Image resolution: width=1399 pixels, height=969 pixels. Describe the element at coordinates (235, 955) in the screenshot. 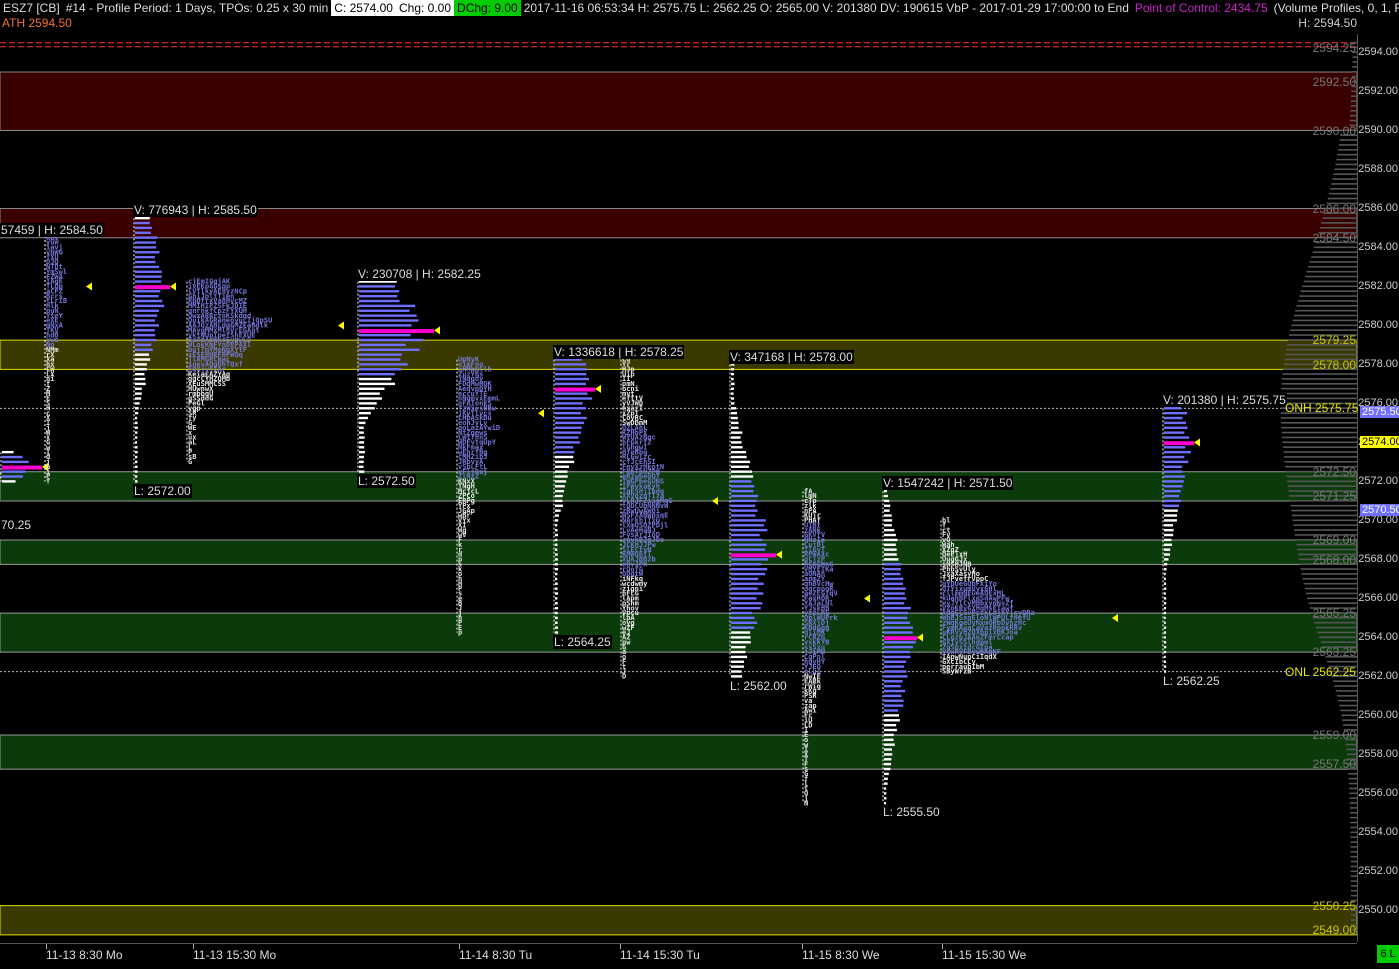

I see `time-tick-label: 11-13 15:30 Mo` at that location.